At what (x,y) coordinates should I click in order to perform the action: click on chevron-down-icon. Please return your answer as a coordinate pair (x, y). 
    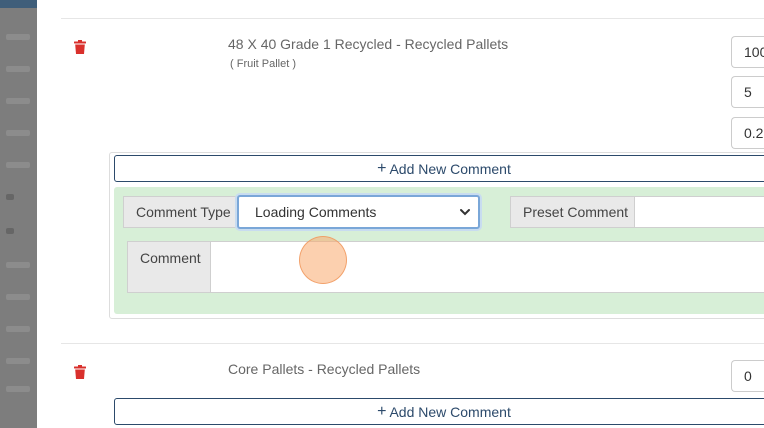
    Looking at the image, I should click on (465, 212).